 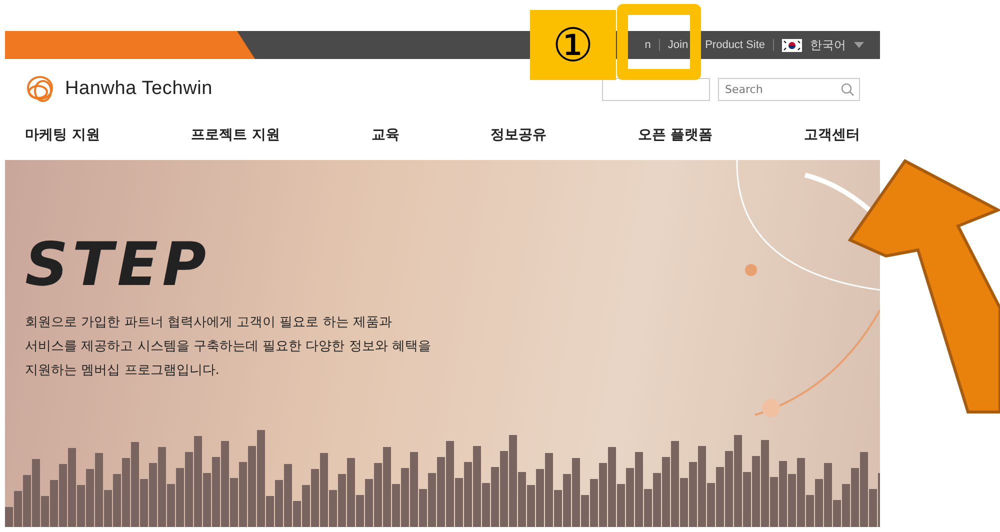 What do you see at coordinates (235, 135) in the screenshot?
I see `nav-menu-item: 프로젝트 지원` at bounding box center [235, 135].